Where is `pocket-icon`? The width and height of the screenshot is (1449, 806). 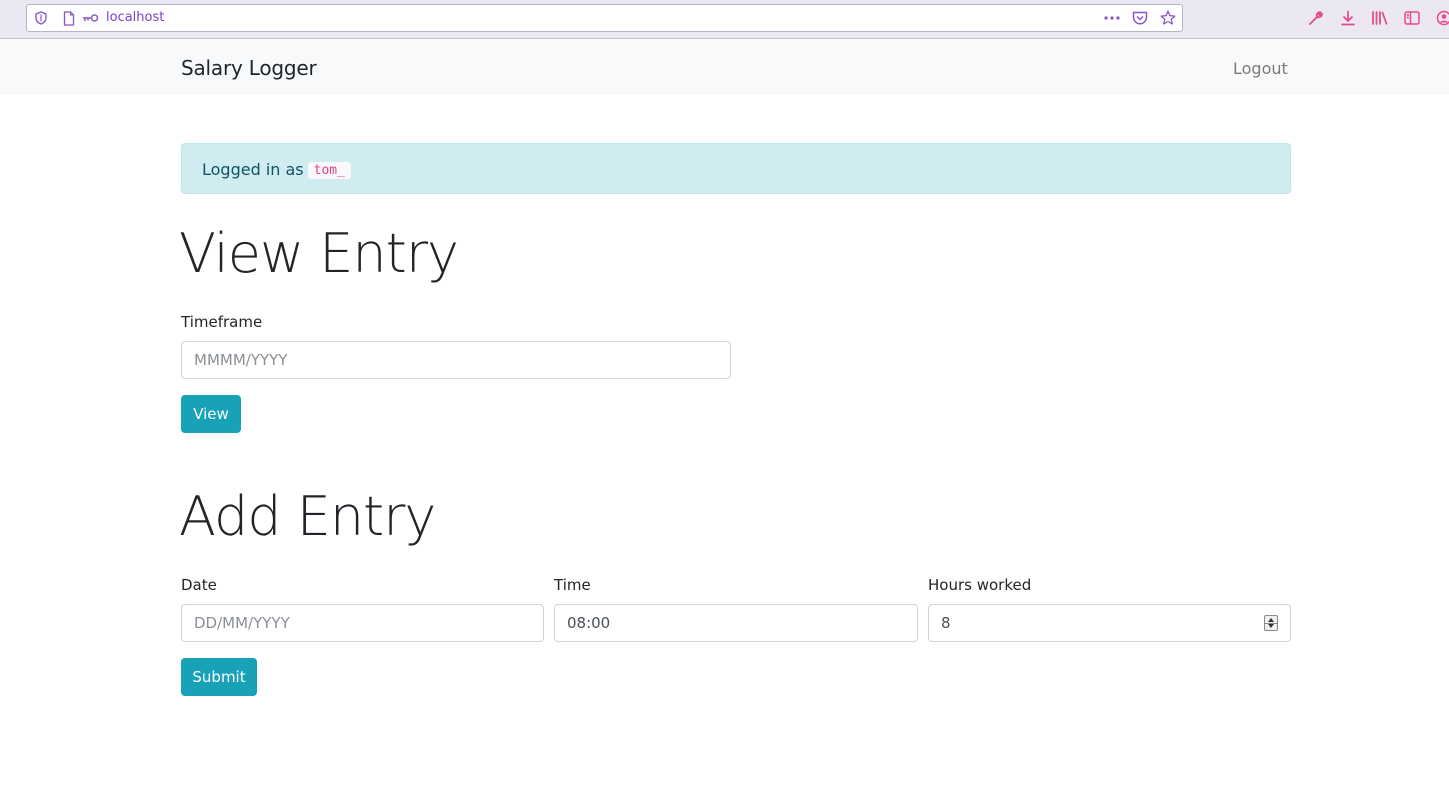
pocket-icon is located at coordinates (1140, 18).